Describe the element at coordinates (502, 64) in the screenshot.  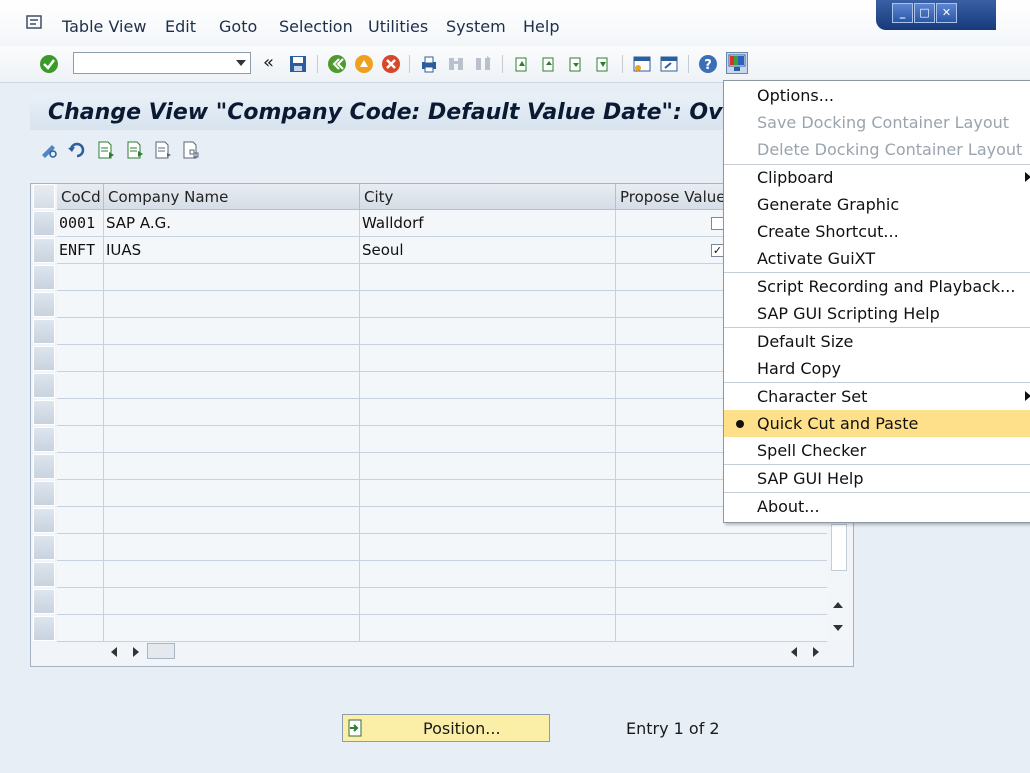
I see `toolbar-separator` at that location.